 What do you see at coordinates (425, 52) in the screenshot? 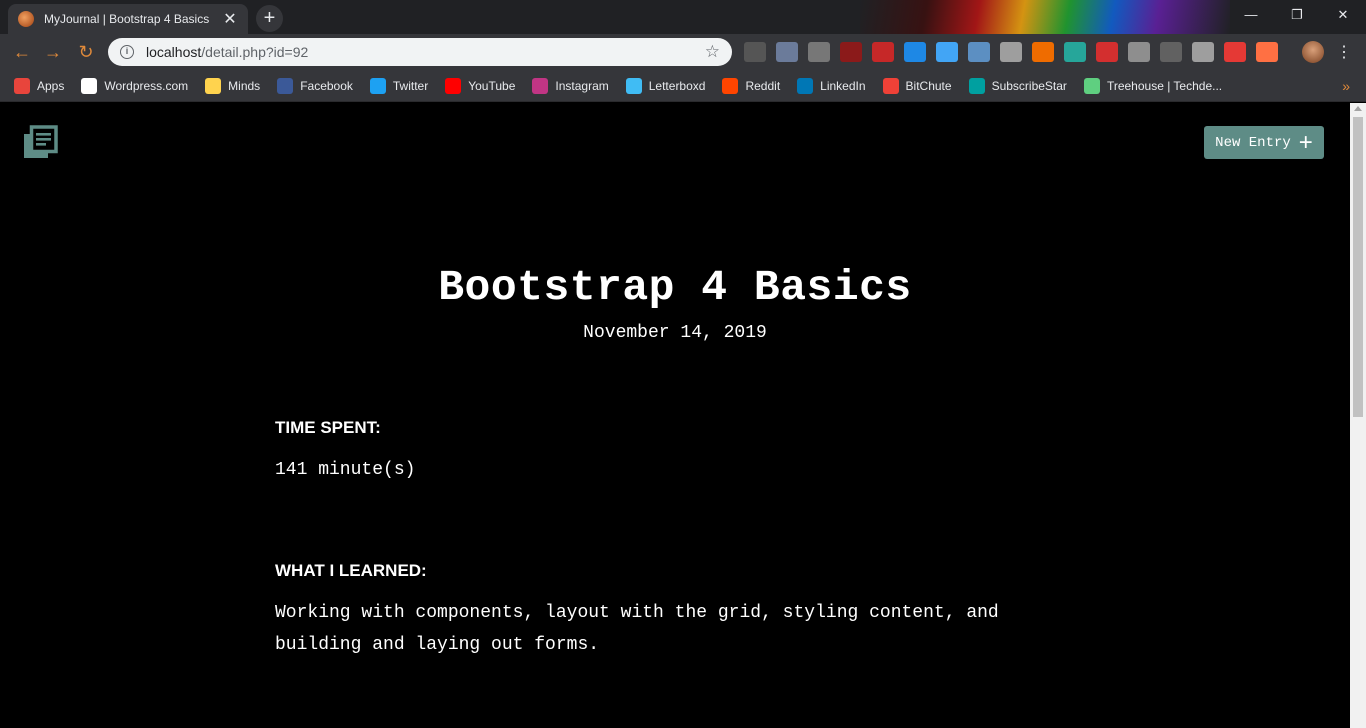
I see `url-text: localhost/detail.php?id=92` at bounding box center [425, 52].